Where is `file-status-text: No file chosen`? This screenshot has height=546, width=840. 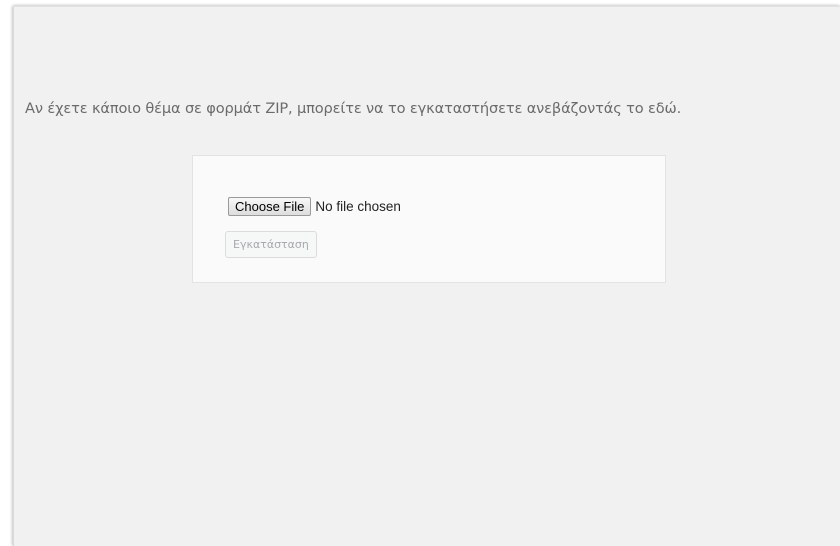 file-status-text: No file chosen is located at coordinates (358, 206).